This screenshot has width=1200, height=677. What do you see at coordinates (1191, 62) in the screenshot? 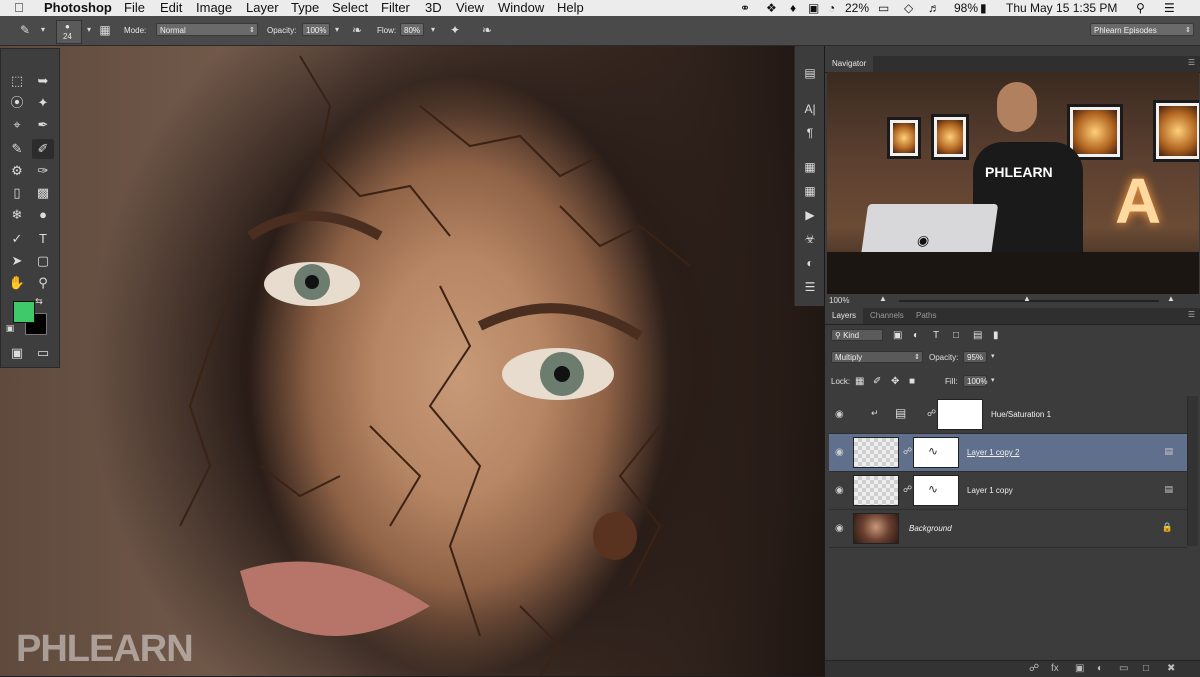
I see `navigator-menu-icon: ☰` at bounding box center [1191, 62].